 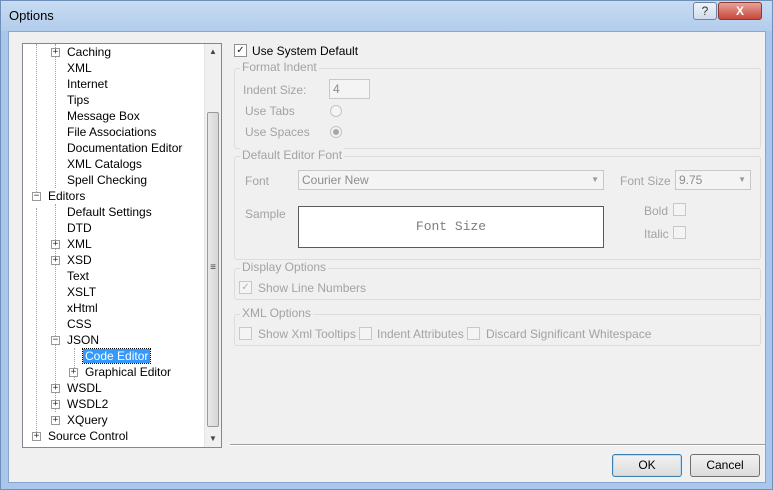 I want to click on indent-size-input: 4, so click(x=349, y=89).